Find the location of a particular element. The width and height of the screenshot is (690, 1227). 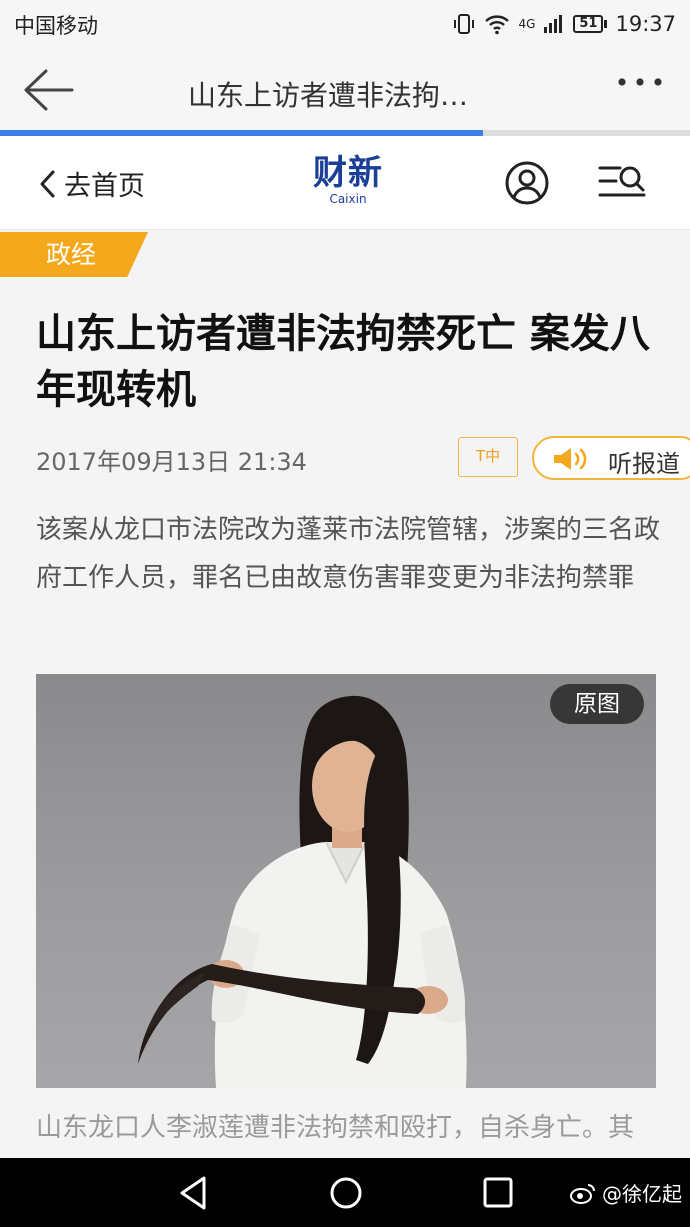

logo-text-en: Caixin is located at coordinates (348, 199).